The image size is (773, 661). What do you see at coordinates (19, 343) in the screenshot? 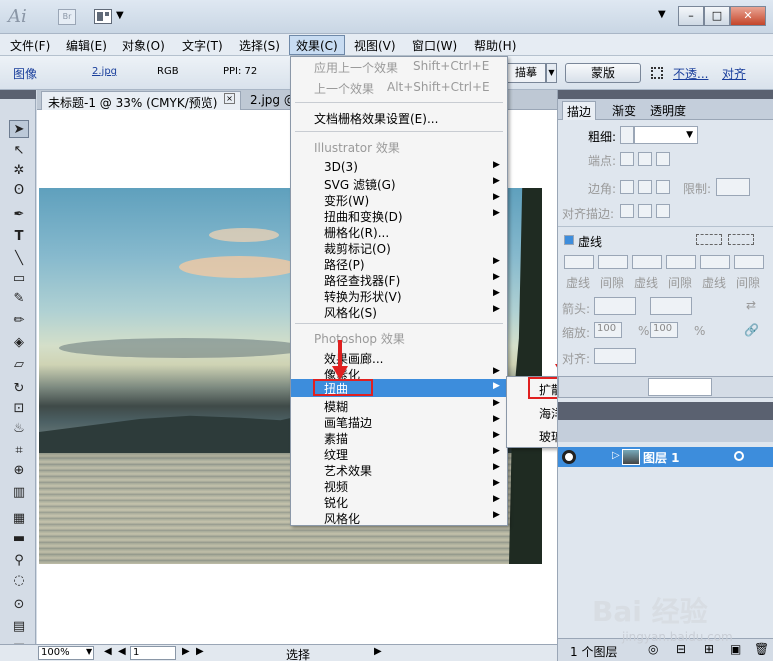
I see `eraser-tool-icon: ◈` at bounding box center [19, 343].